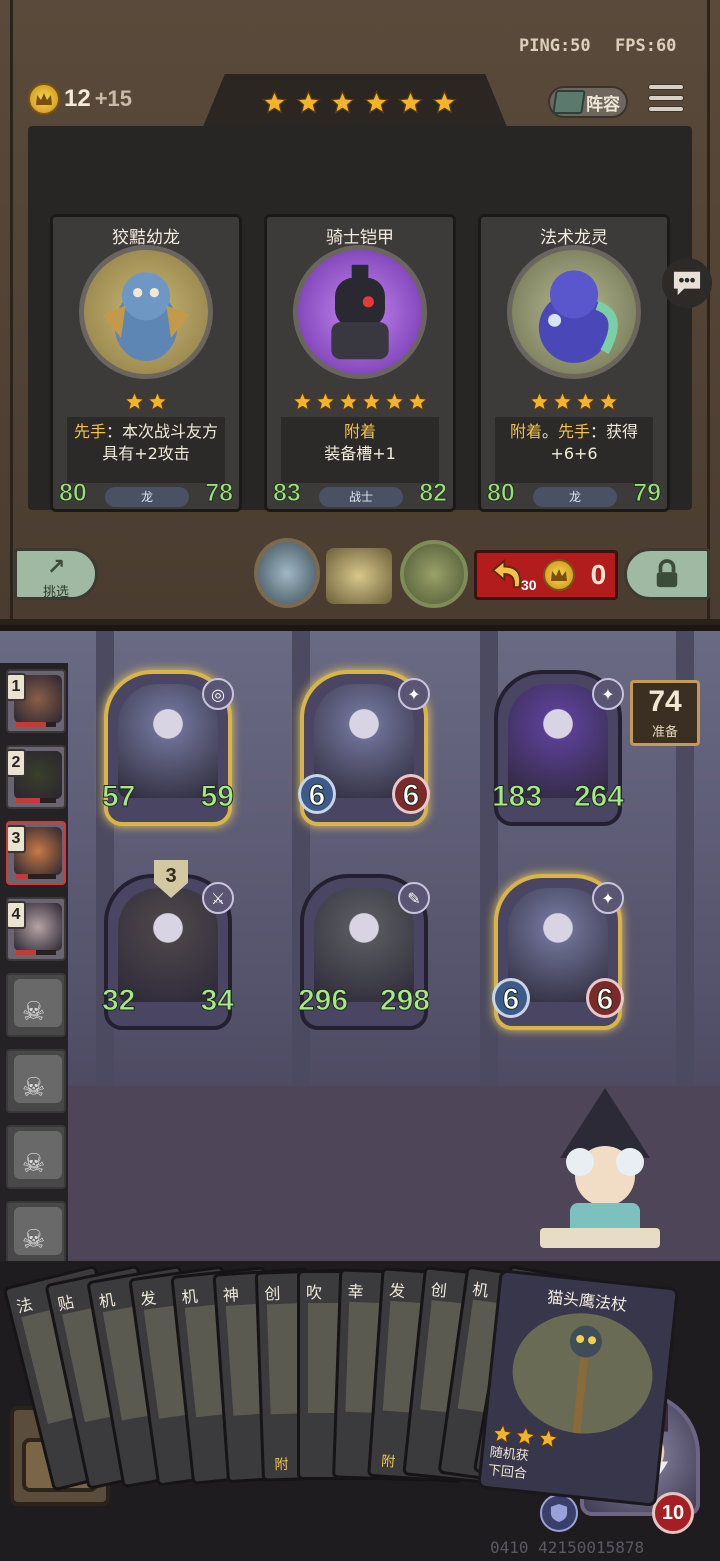  I want to click on refresh-button: ↗ 挑选, so click(56, 574).